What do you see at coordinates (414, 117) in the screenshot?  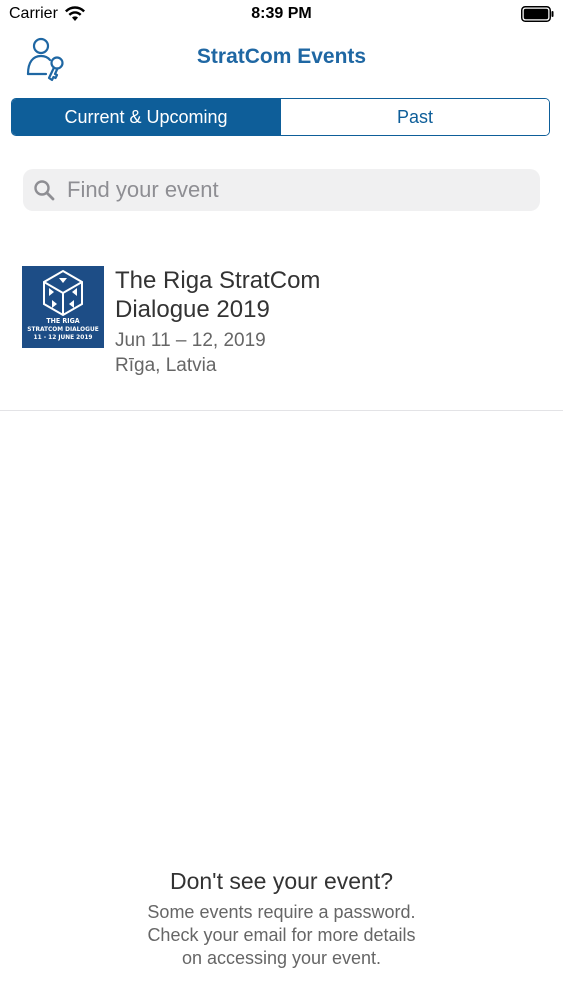 I see `tab-past: Past` at bounding box center [414, 117].